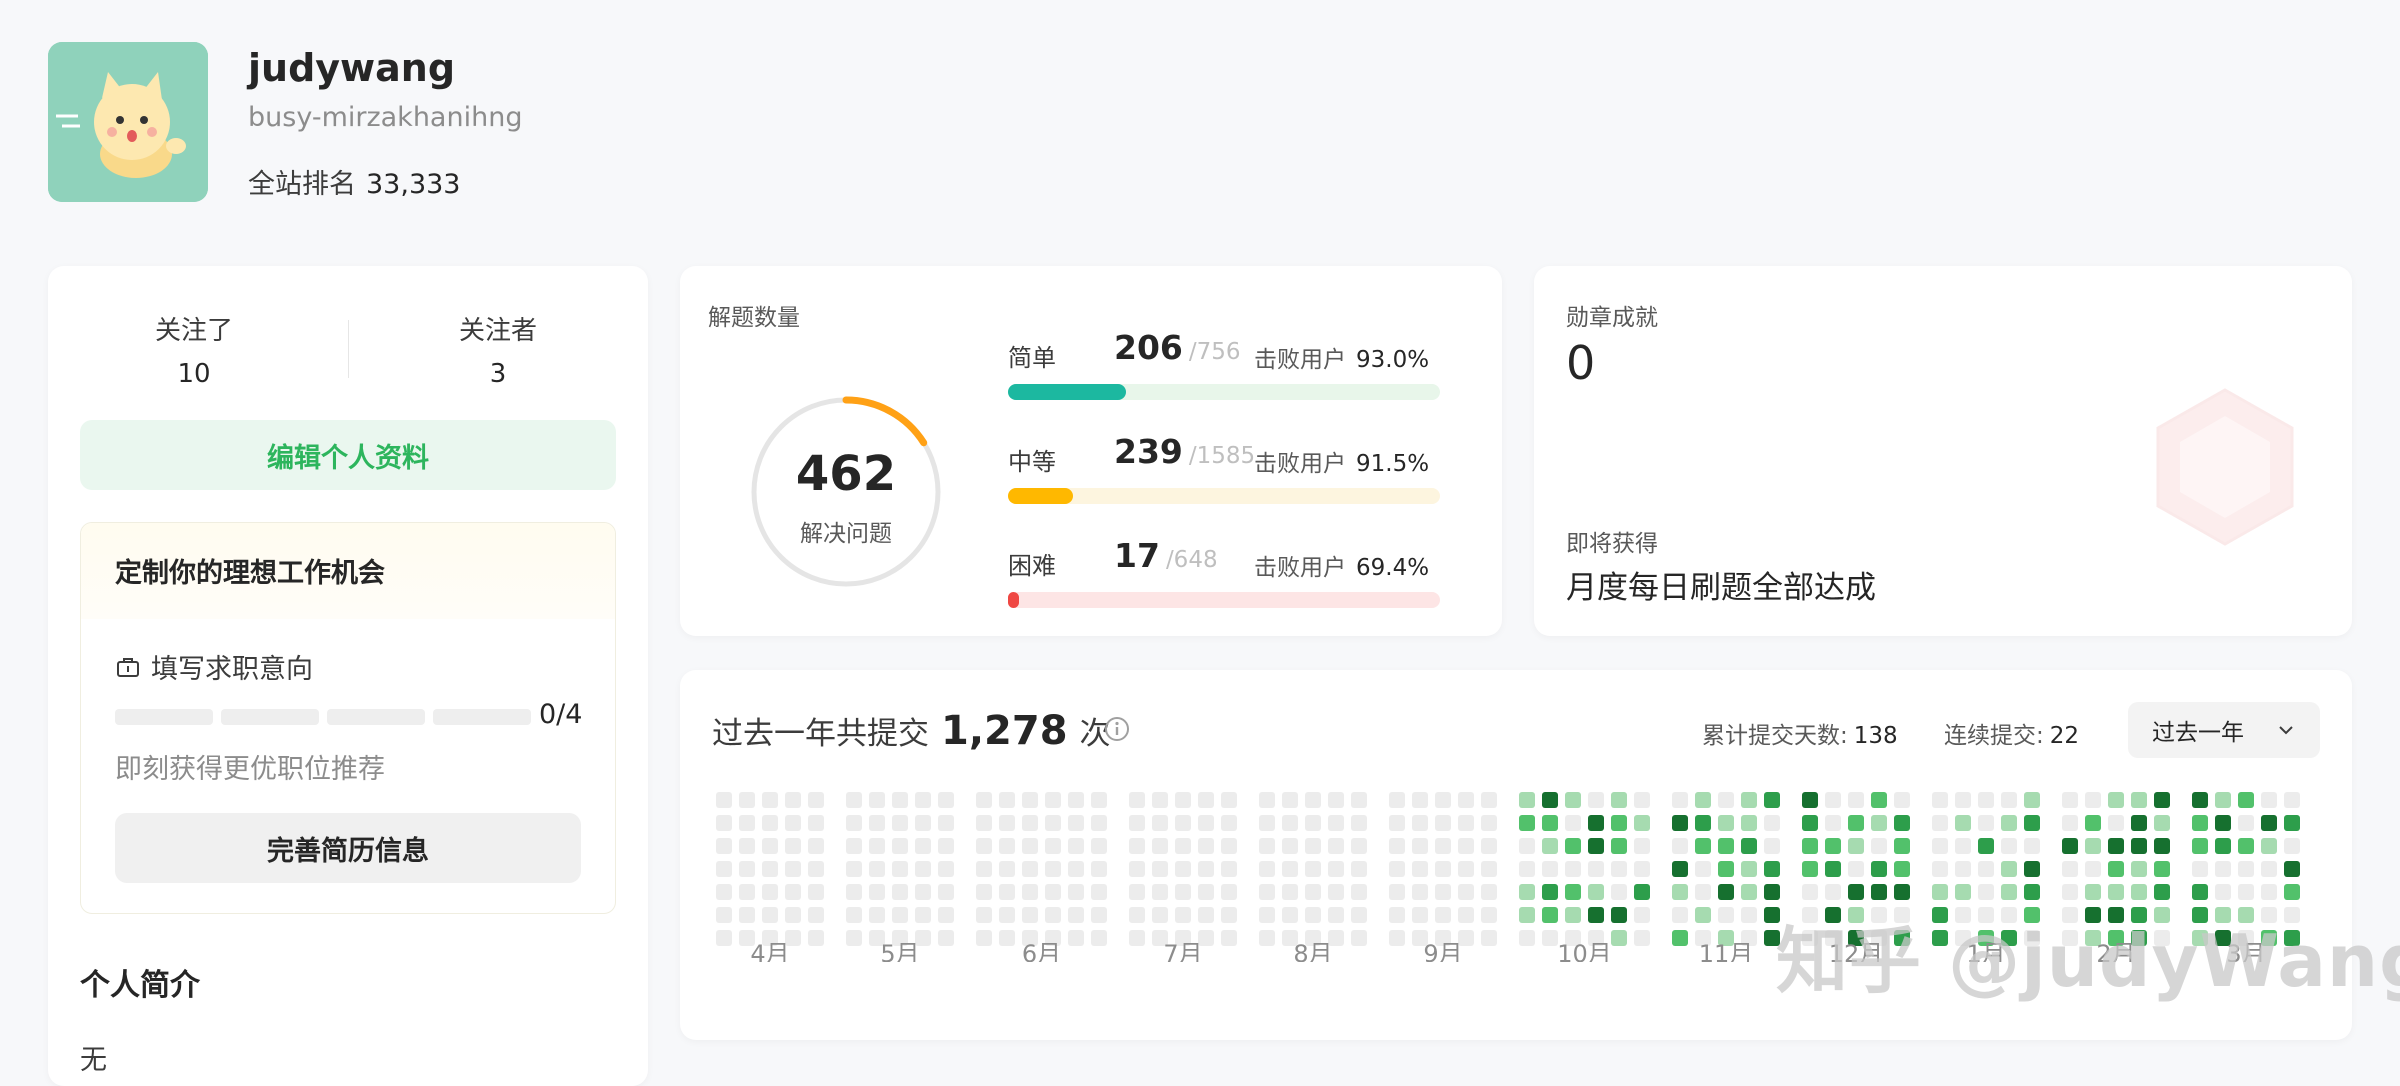  Describe the element at coordinates (1117, 729) in the screenshot. I see `info-icon` at that location.